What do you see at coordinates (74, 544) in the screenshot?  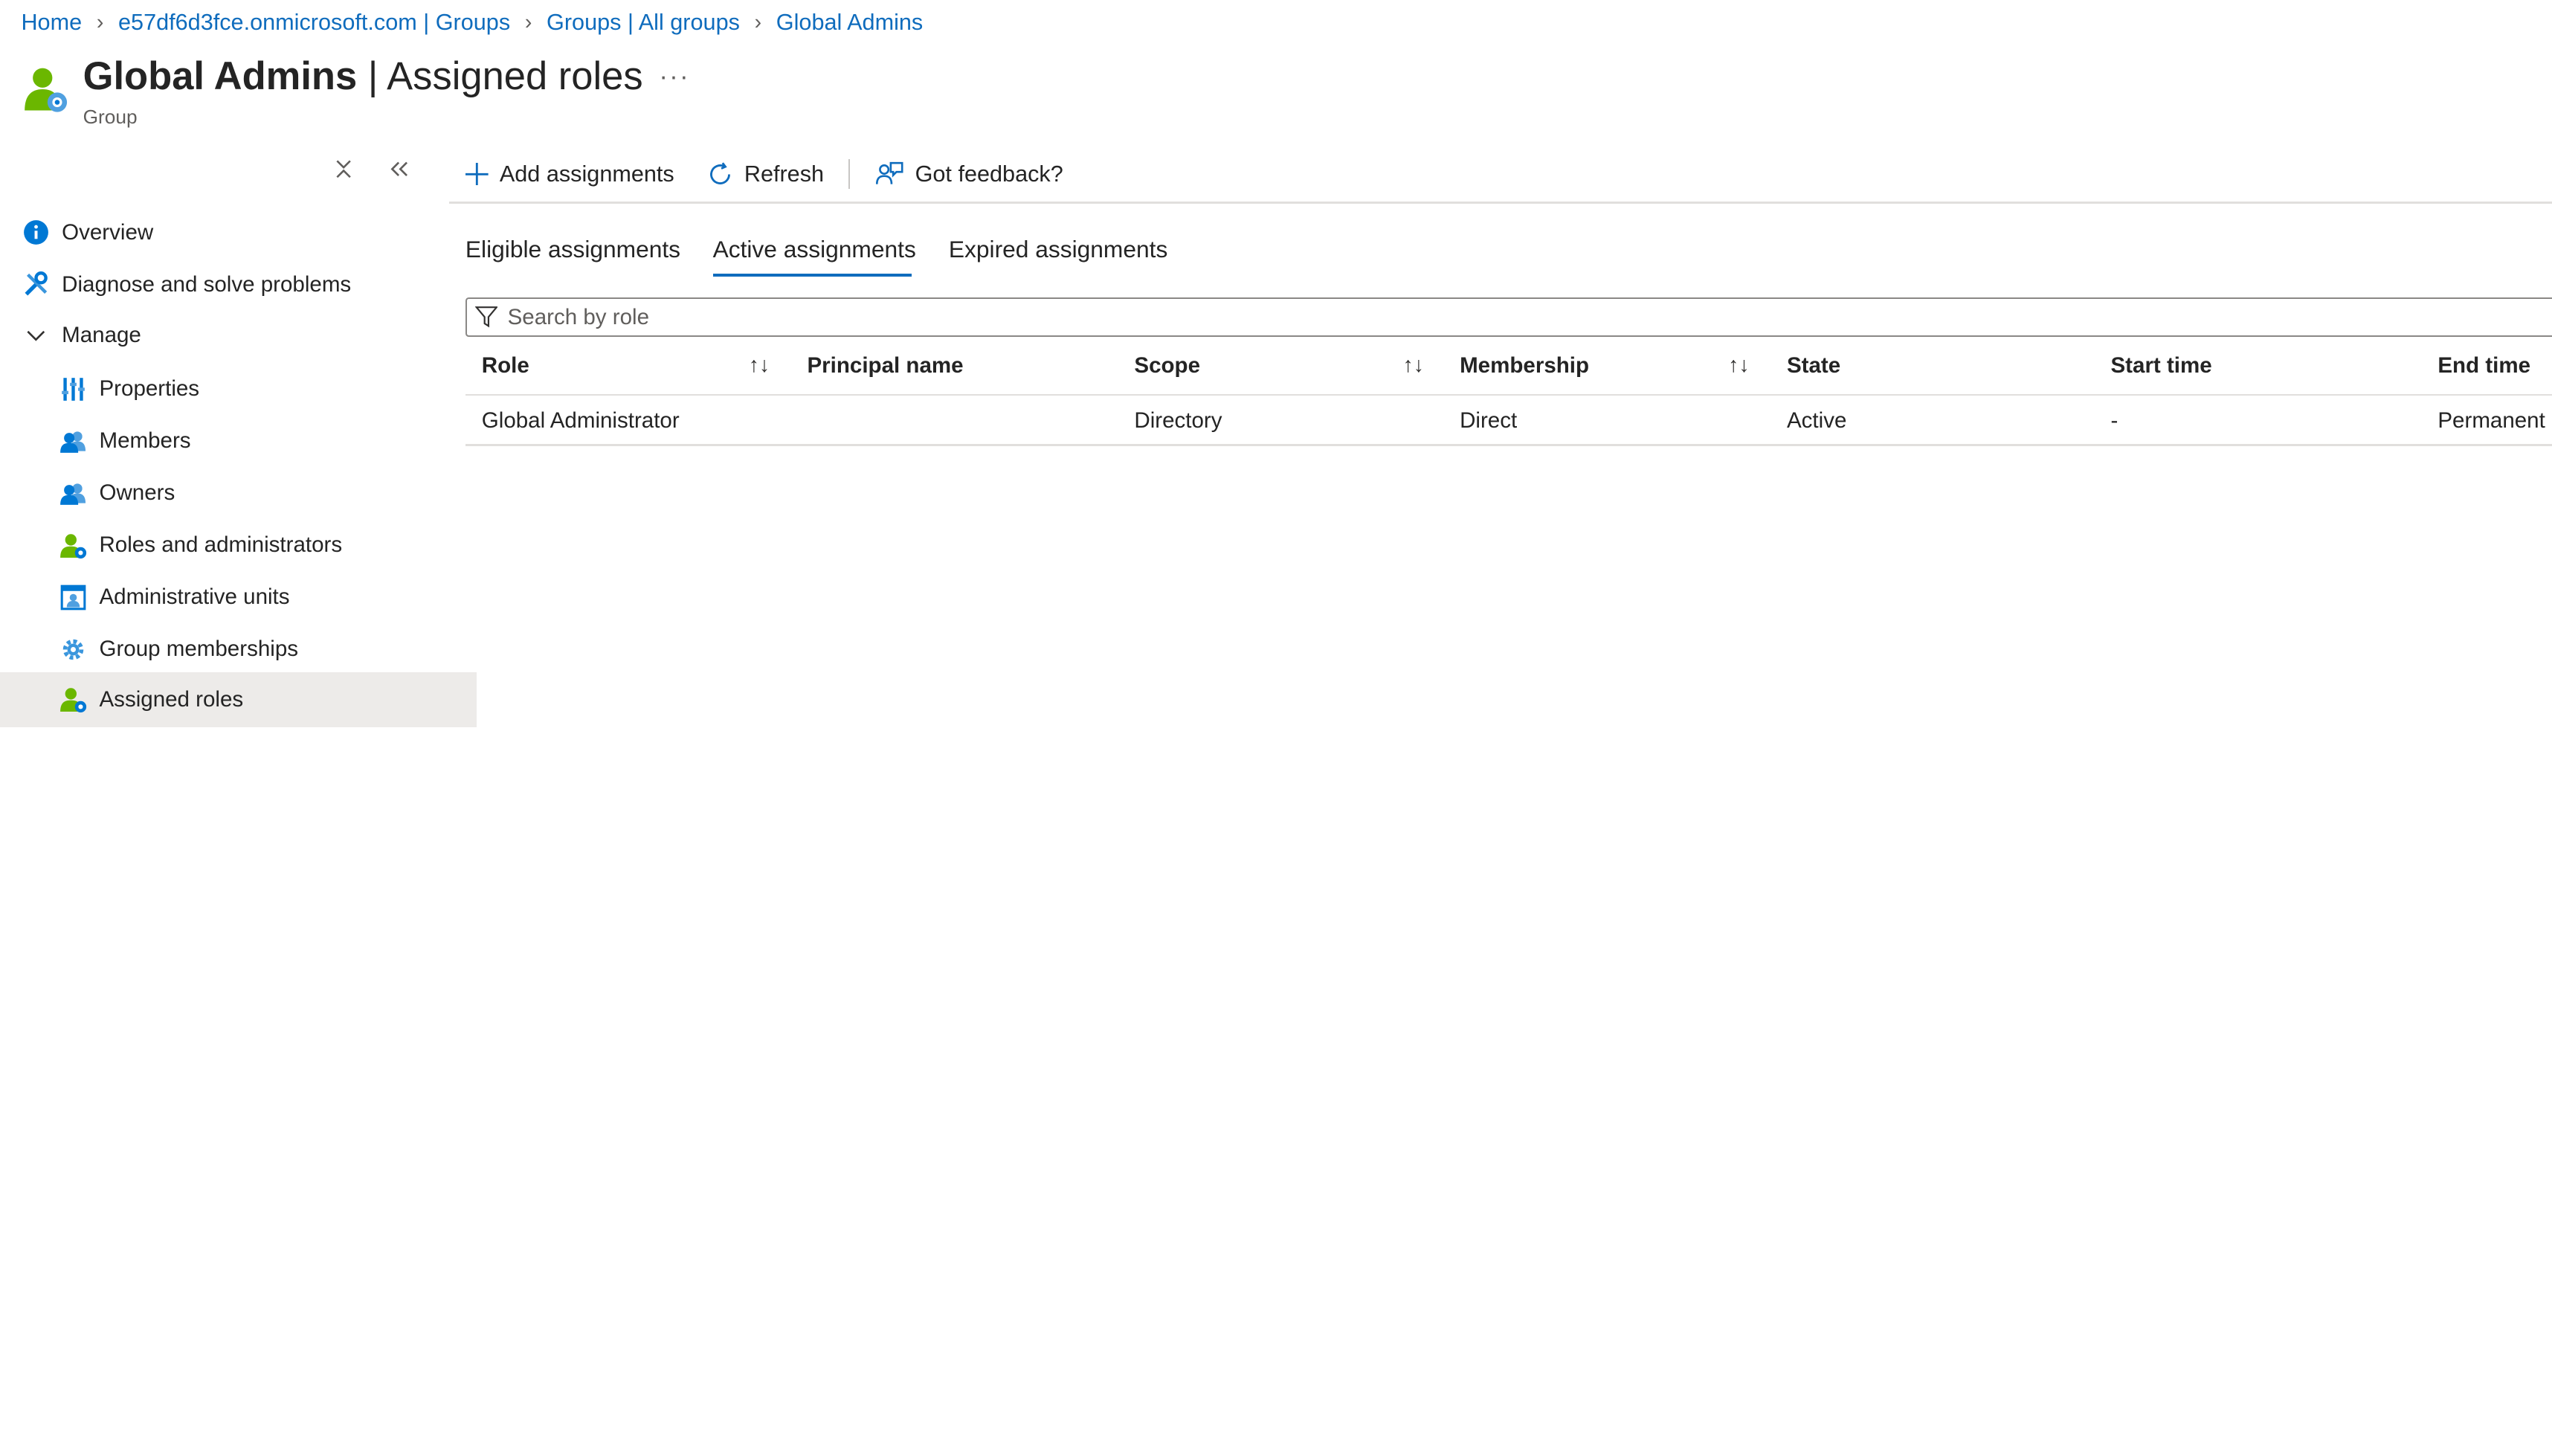 I see `roles-icon` at bounding box center [74, 544].